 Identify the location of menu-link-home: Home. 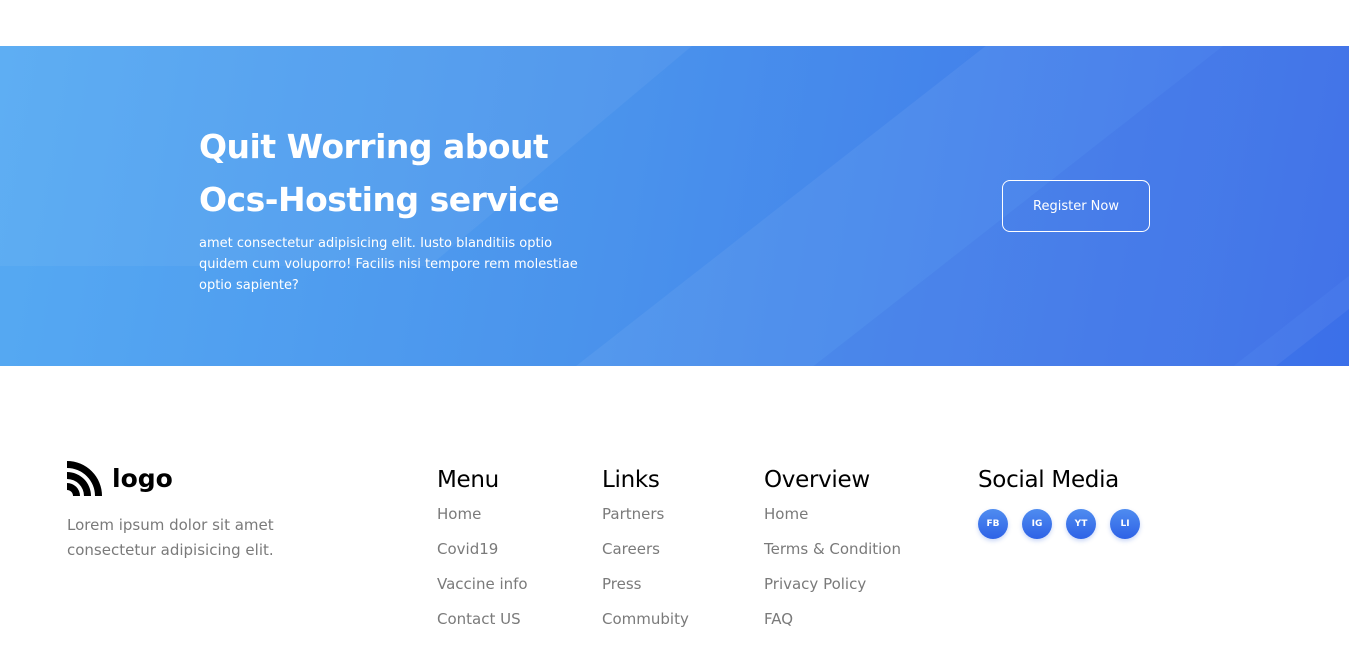
(459, 514).